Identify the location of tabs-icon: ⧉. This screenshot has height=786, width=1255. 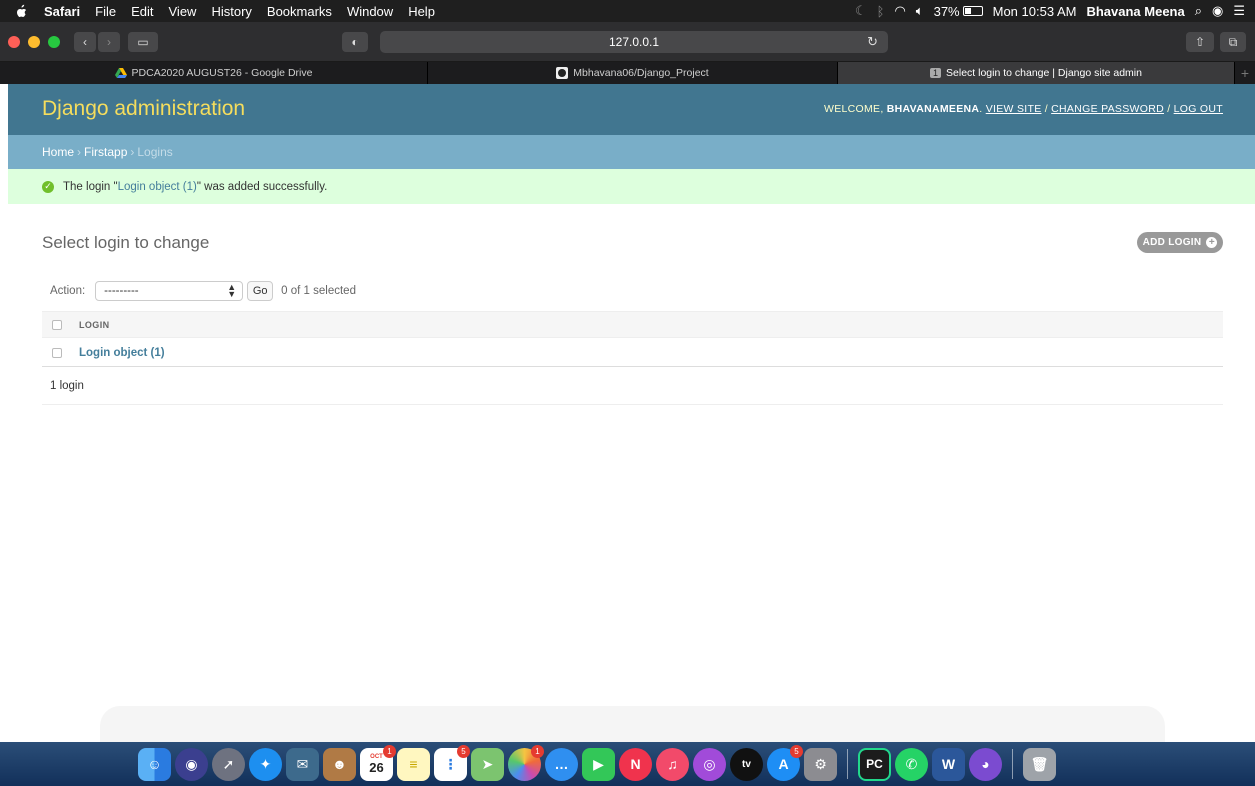
(1233, 41).